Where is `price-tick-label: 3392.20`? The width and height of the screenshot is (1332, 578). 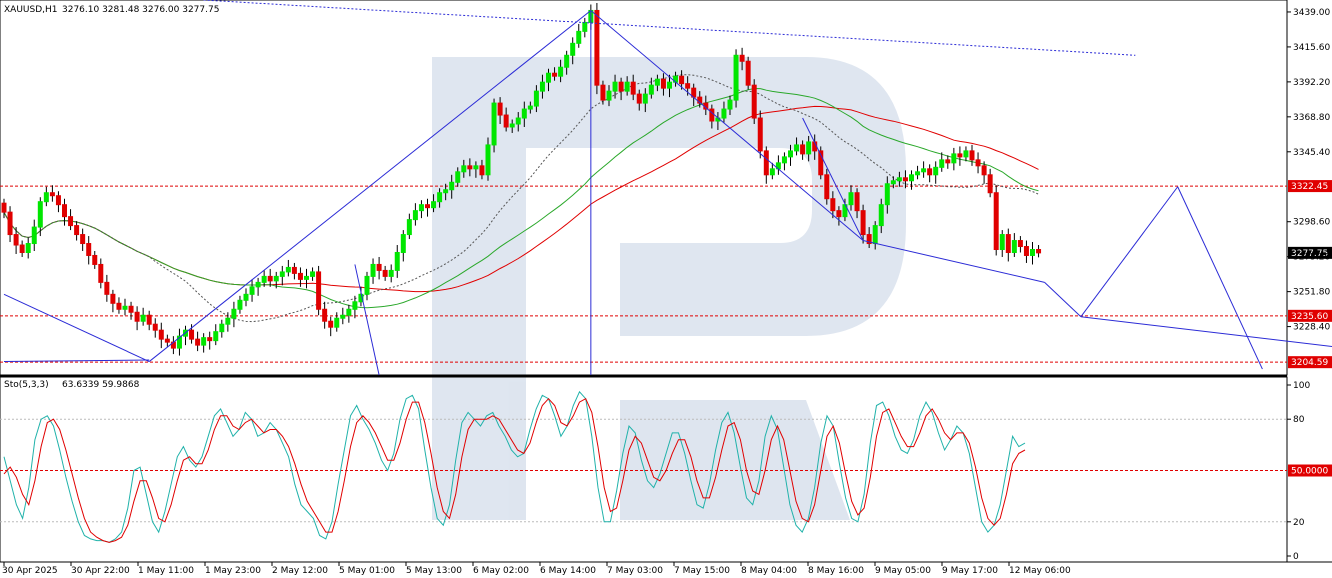
price-tick-label: 3392.20 is located at coordinates (1311, 83).